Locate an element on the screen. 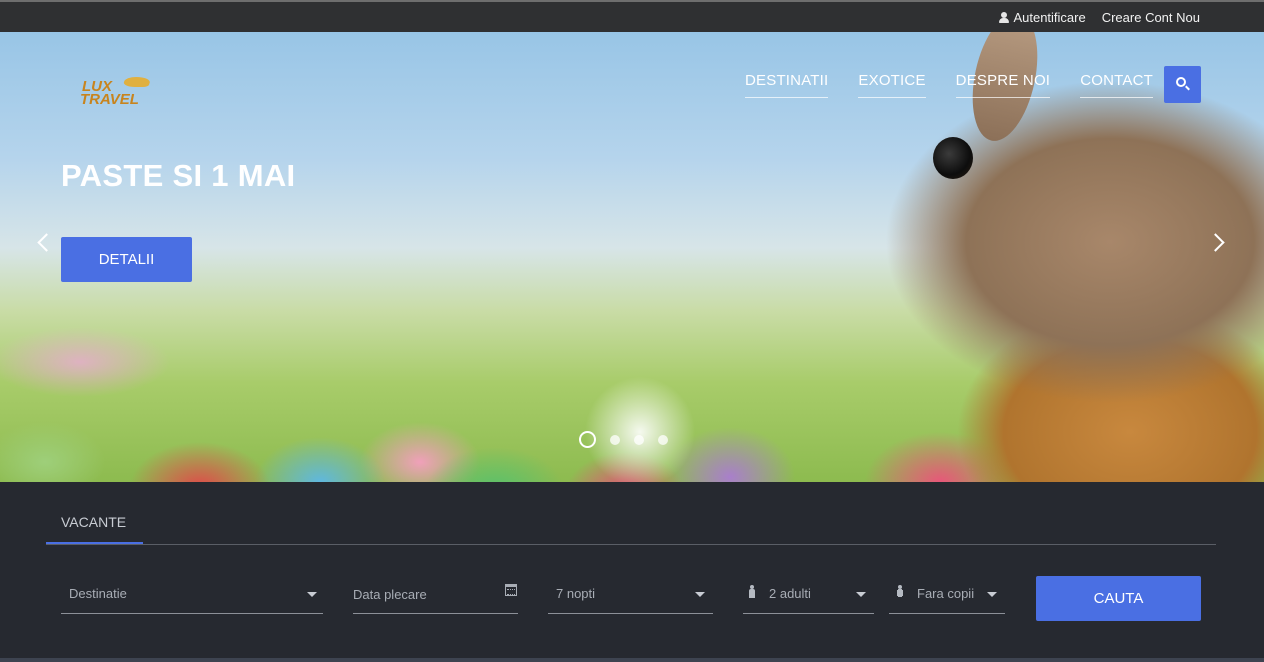 The width and height of the screenshot is (1264, 662). children-value: Fara copii is located at coordinates (946, 593).